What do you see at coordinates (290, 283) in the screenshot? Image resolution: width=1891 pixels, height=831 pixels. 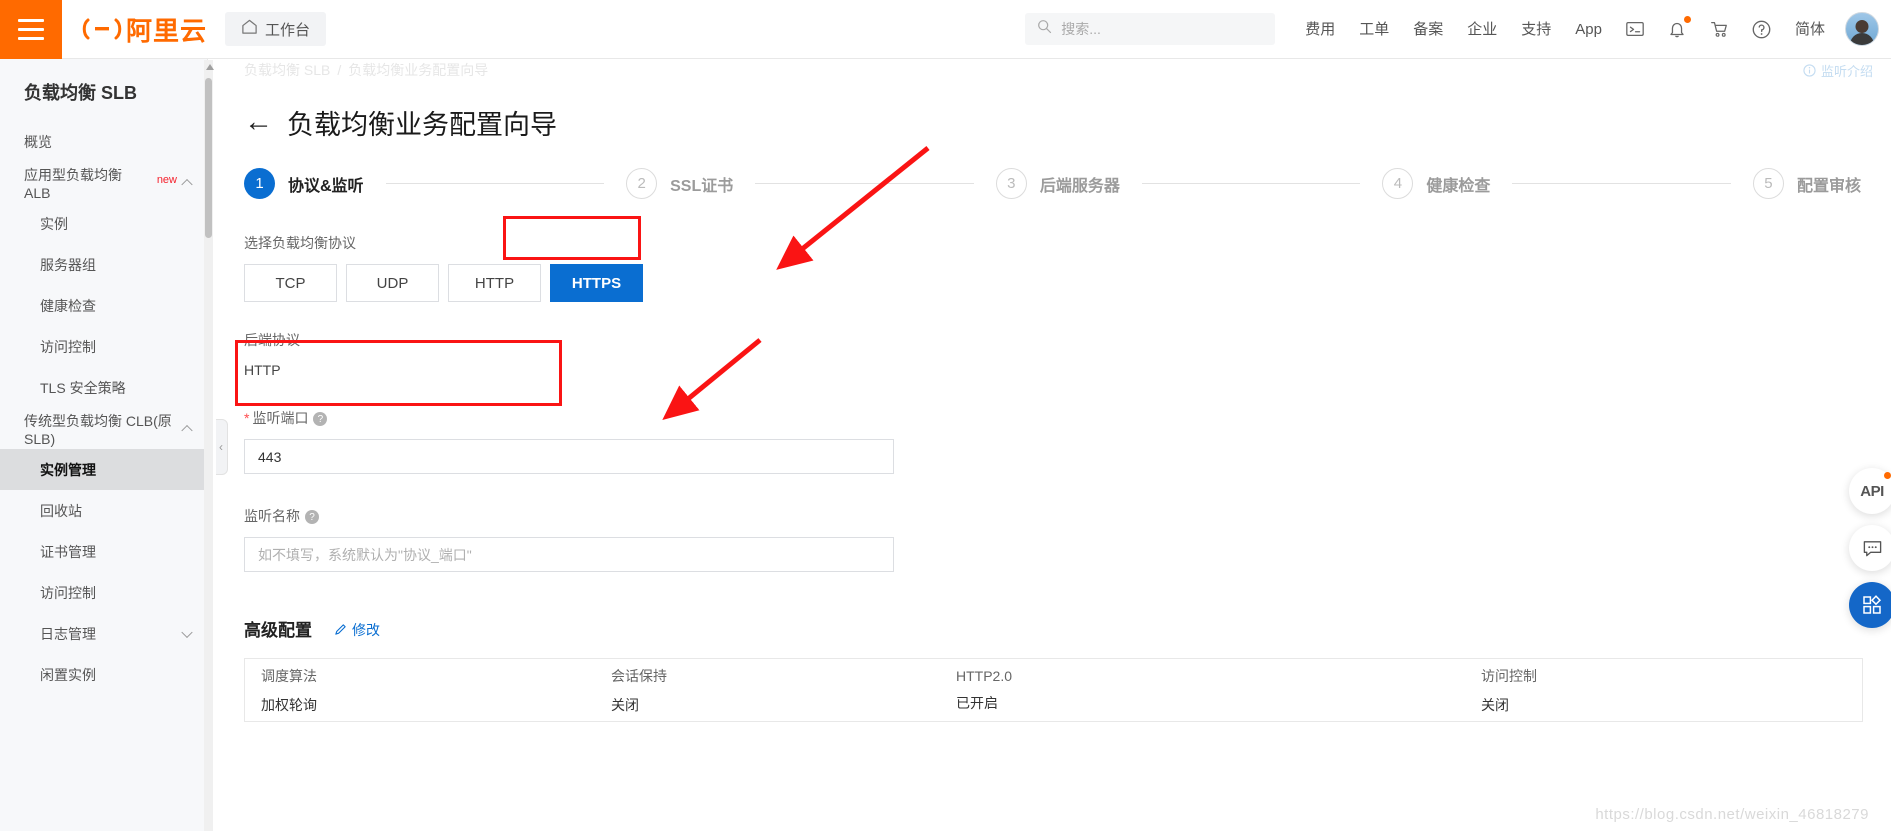 I see `protocol-option-tcp: TCP` at bounding box center [290, 283].